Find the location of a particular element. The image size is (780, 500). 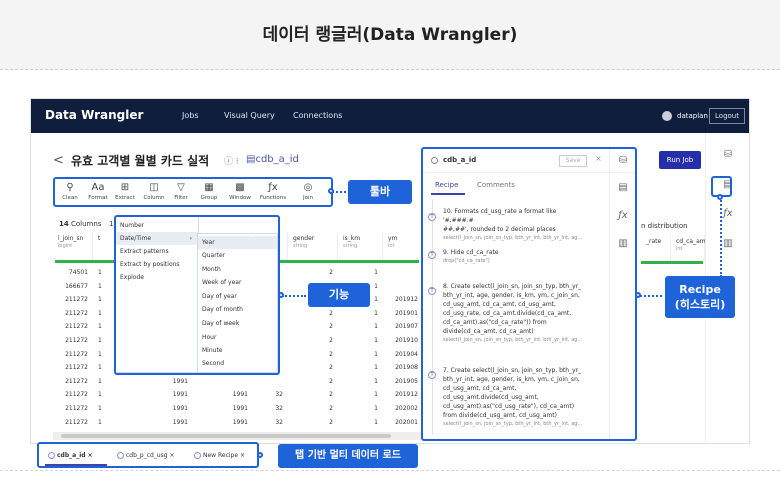

tab-comments: Comments is located at coordinates (496, 185).